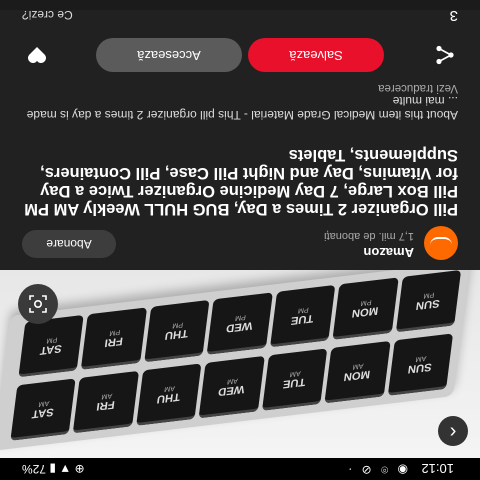 Image resolution: width=480 pixels, height=480 pixels. What do you see at coordinates (445, 55) in the screenshot?
I see `share-icon` at bounding box center [445, 55].